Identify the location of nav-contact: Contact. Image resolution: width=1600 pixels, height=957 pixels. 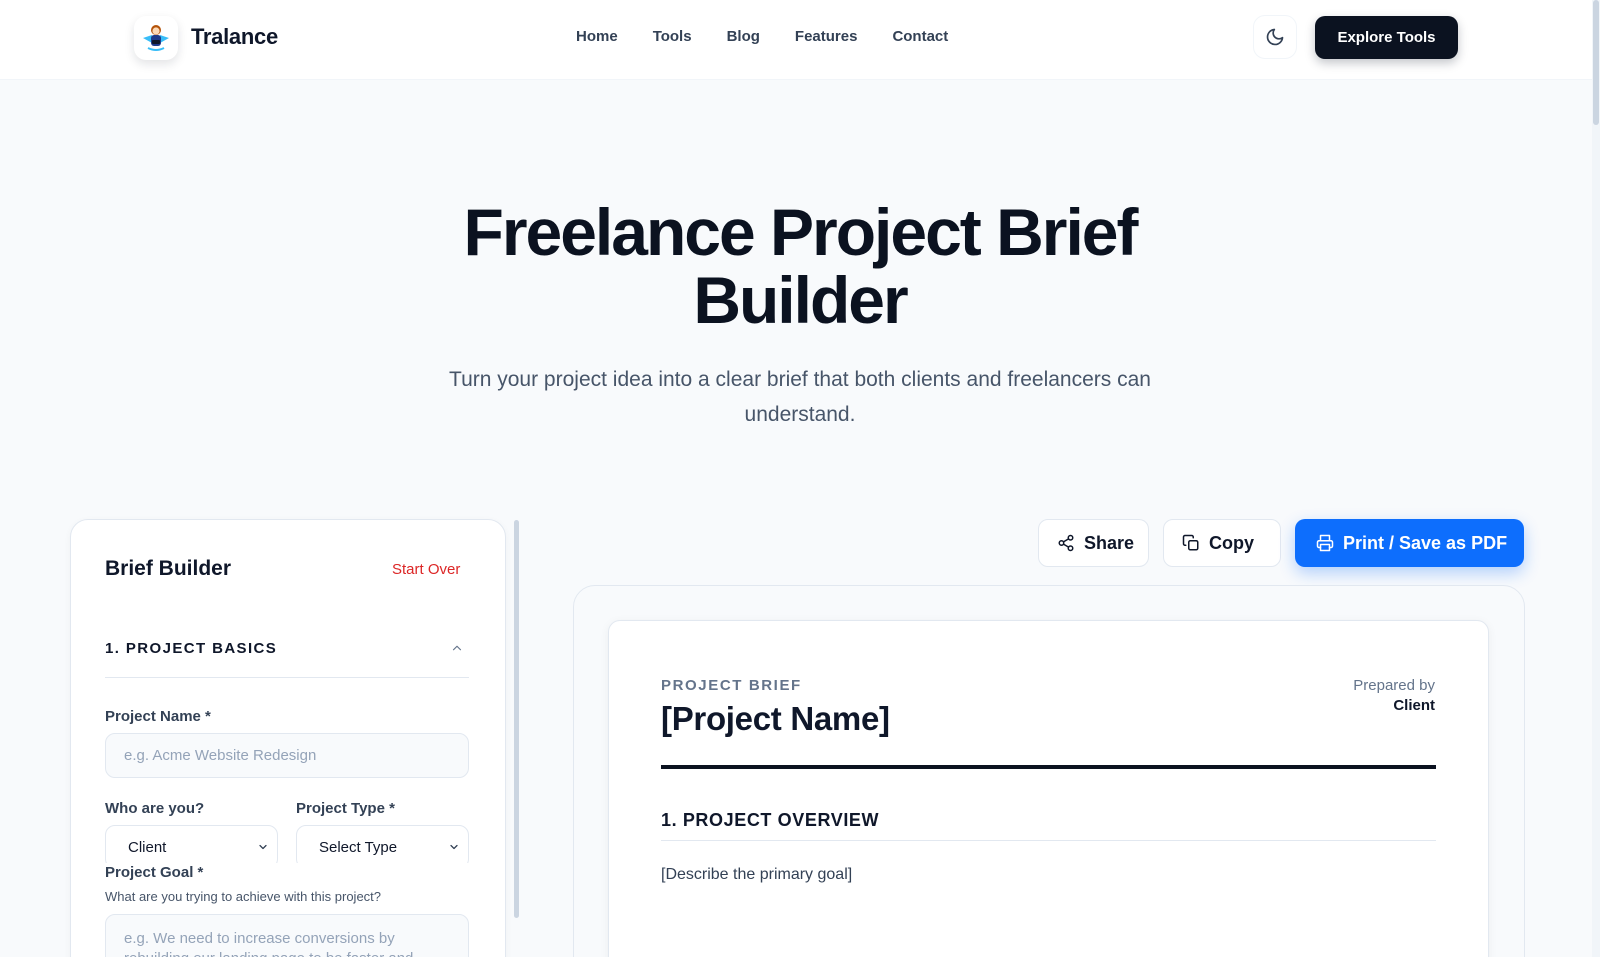
(920, 36).